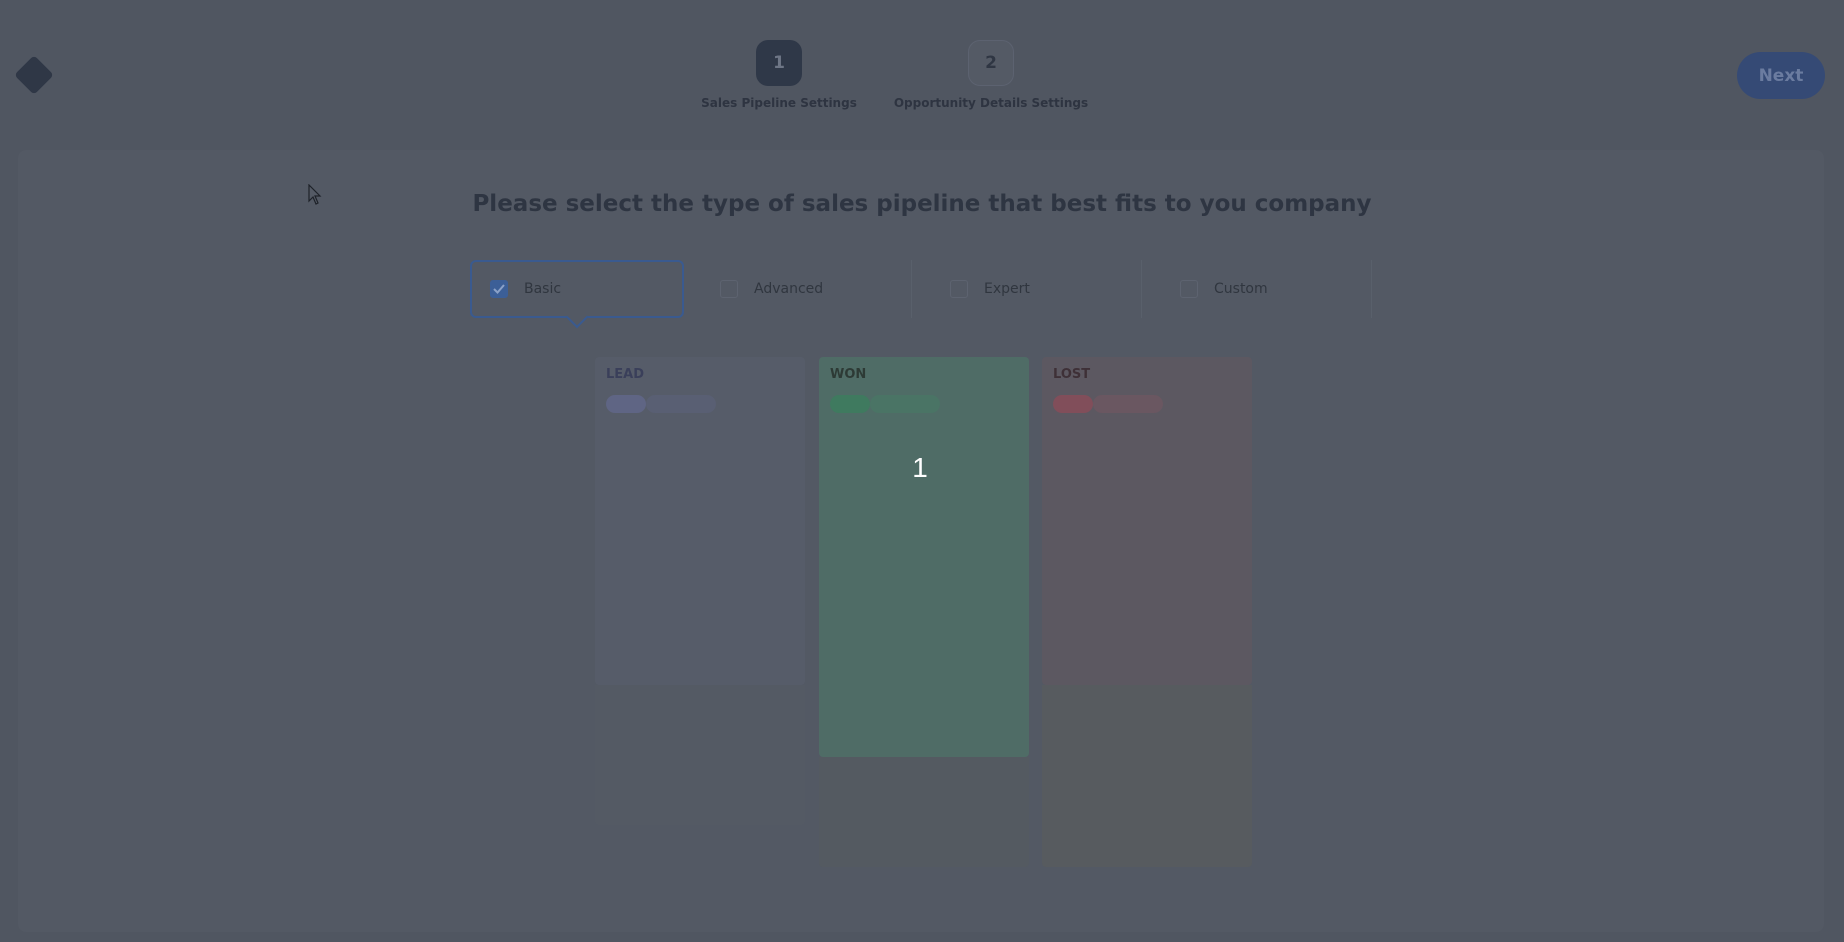 The image size is (1844, 942). What do you see at coordinates (34, 75) in the screenshot?
I see `logo-icon` at bounding box center [34, 75].